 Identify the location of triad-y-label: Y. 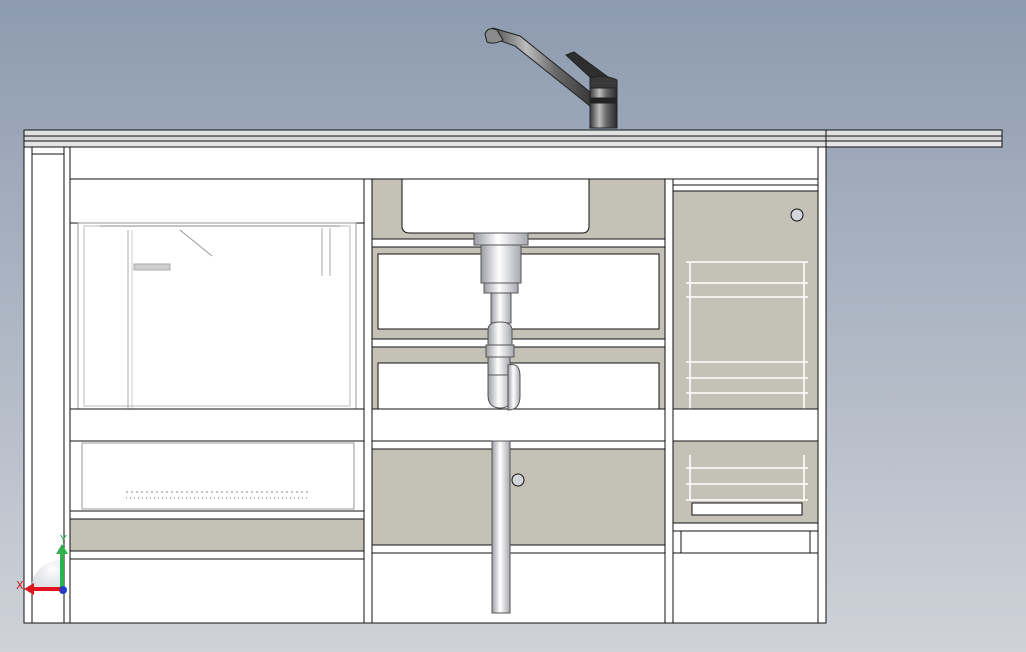
(63, 539).